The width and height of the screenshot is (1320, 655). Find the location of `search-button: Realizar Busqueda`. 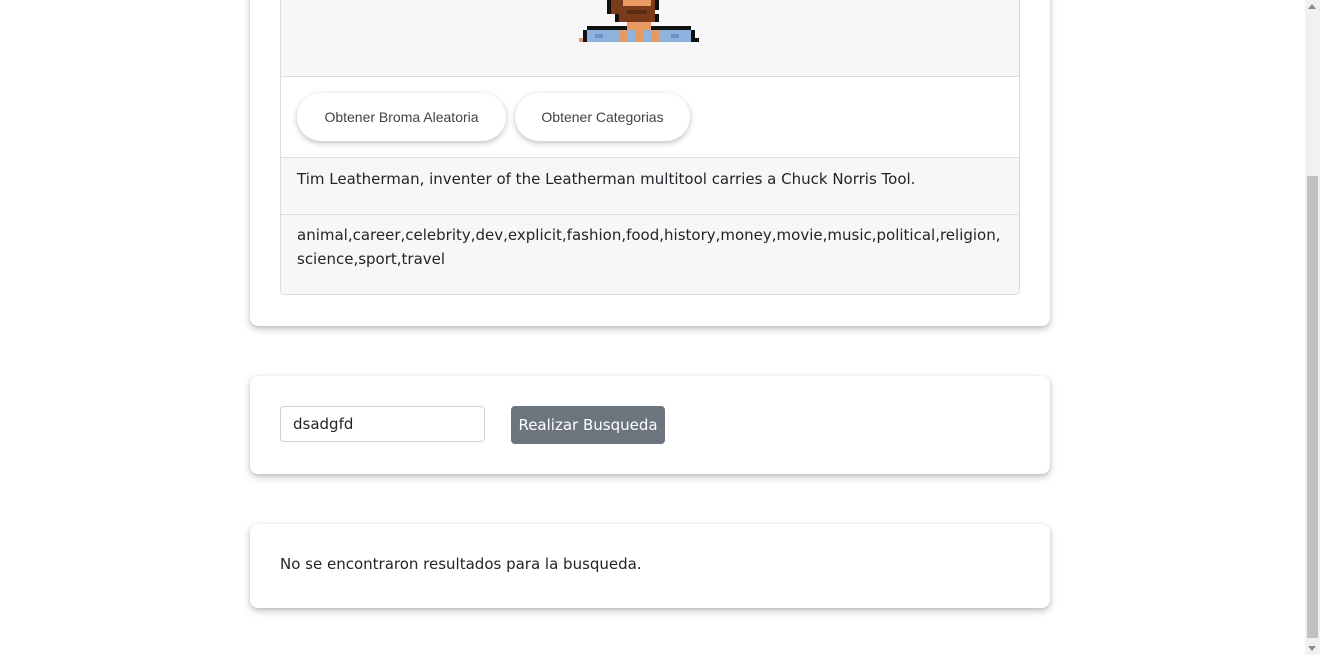

search-button: Realizar Busqueda is located at coordinates (588, 425).